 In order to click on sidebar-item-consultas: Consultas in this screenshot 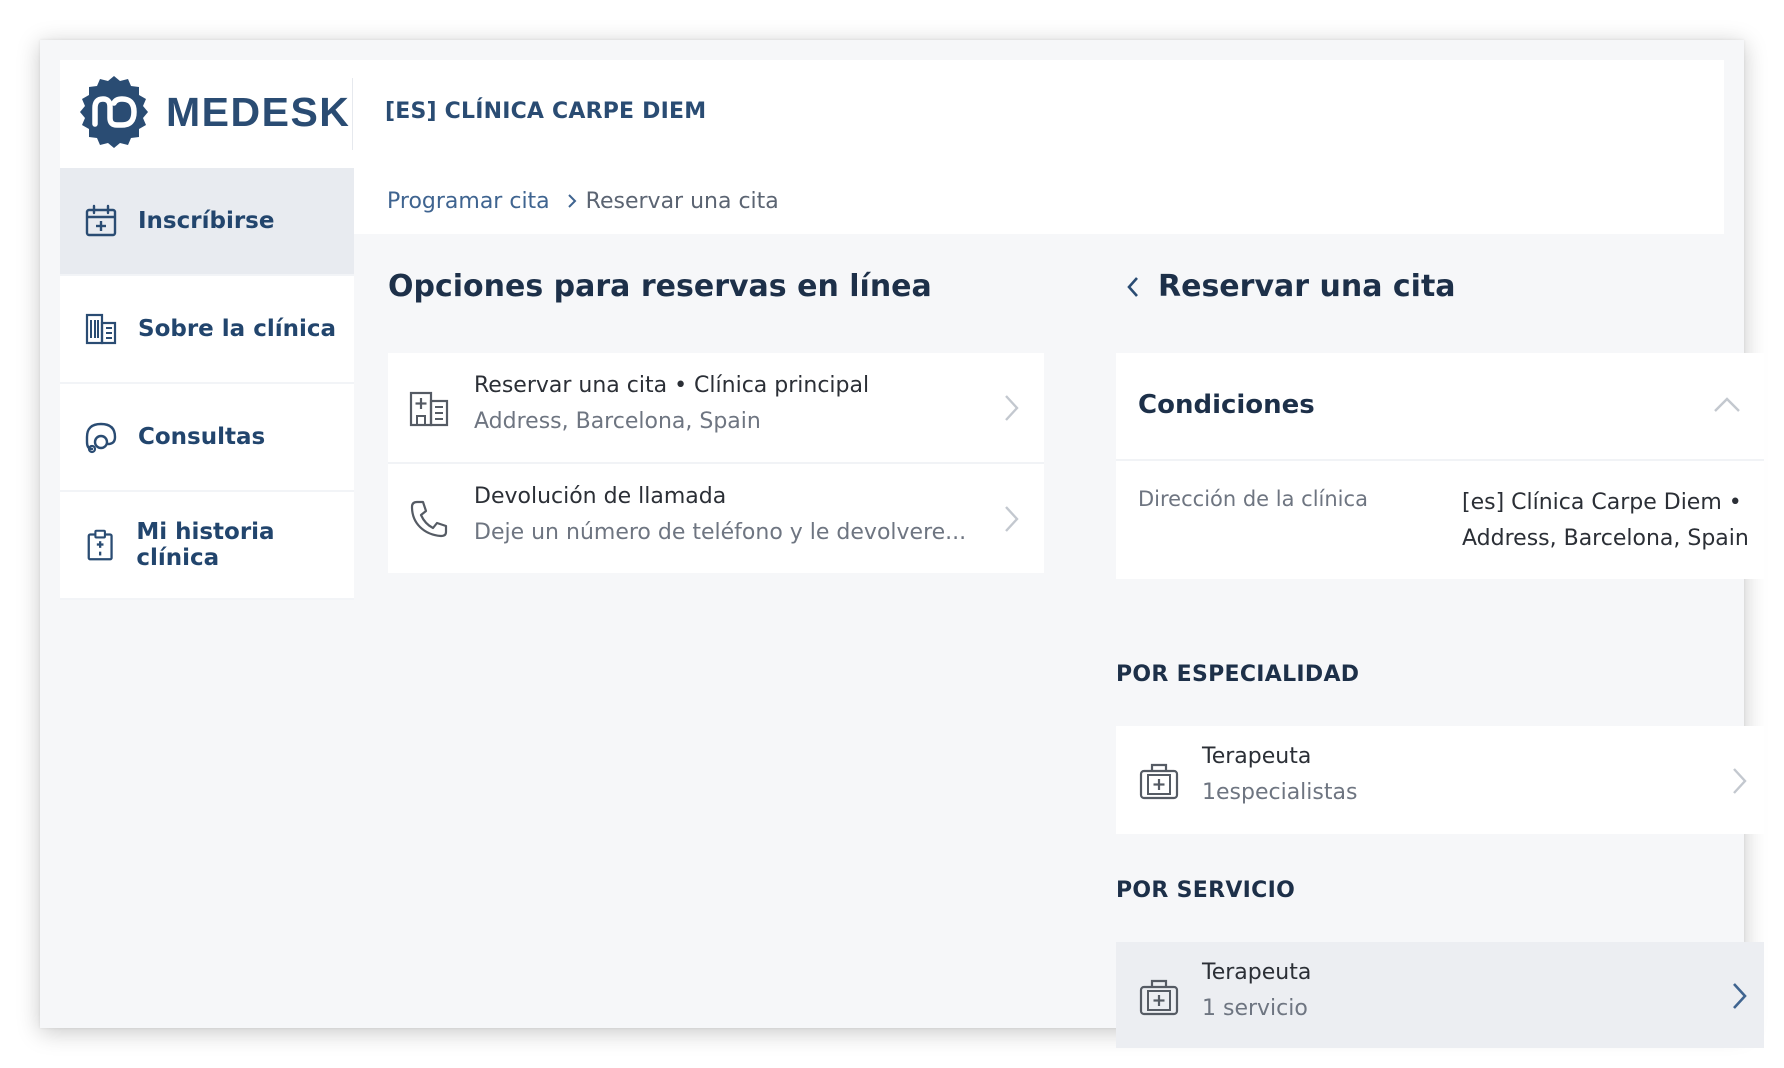, I will do `click(207, 438)`.